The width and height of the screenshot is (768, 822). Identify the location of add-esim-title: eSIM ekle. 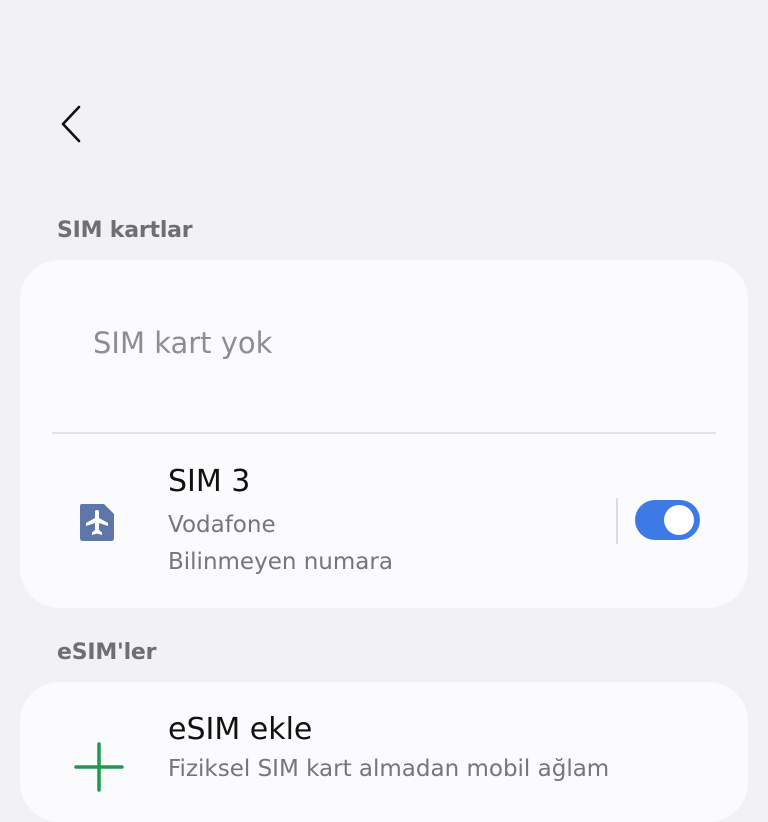
(240, 729).